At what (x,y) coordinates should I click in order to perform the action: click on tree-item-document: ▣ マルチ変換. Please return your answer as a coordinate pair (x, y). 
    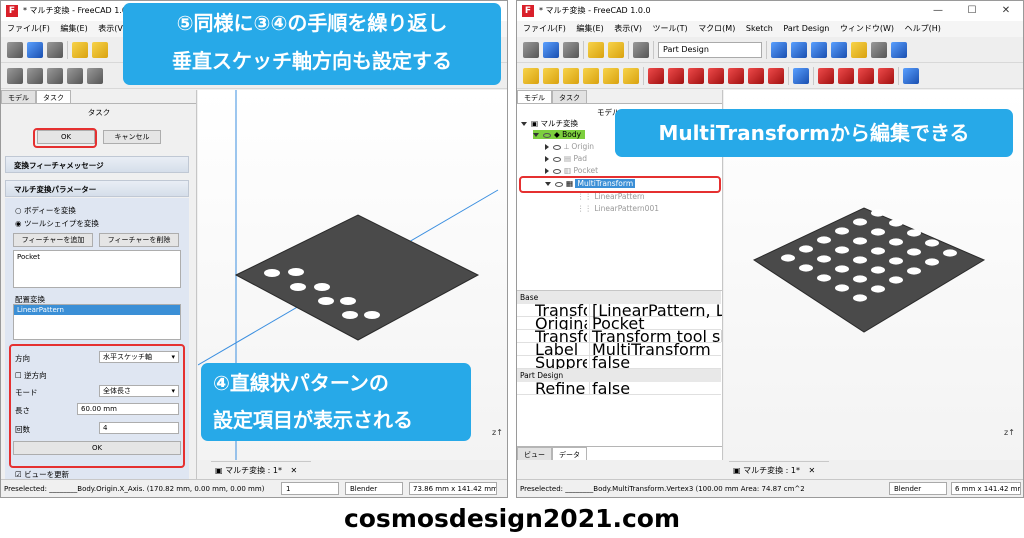
    Looking at the image, I should click on (549, 123).